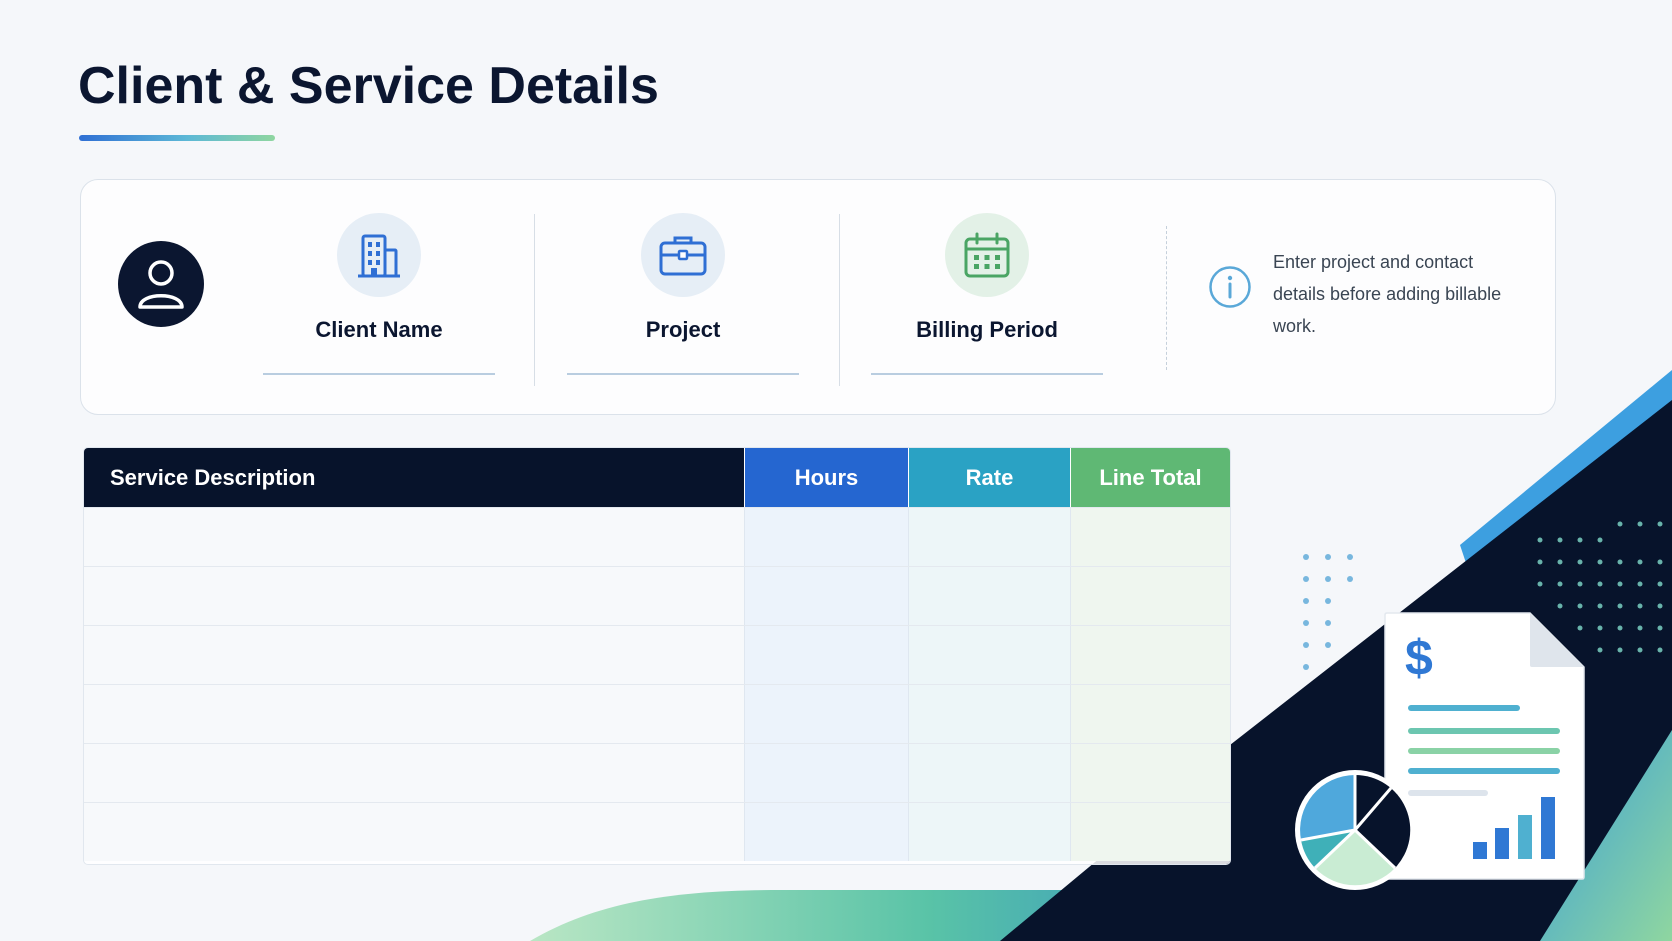 This screenshot has width=1672, height=941. What do you see at coordinates (161, 284) in the screenshot?
I see `user-avatar-icon` at bounding box center [161, 284].